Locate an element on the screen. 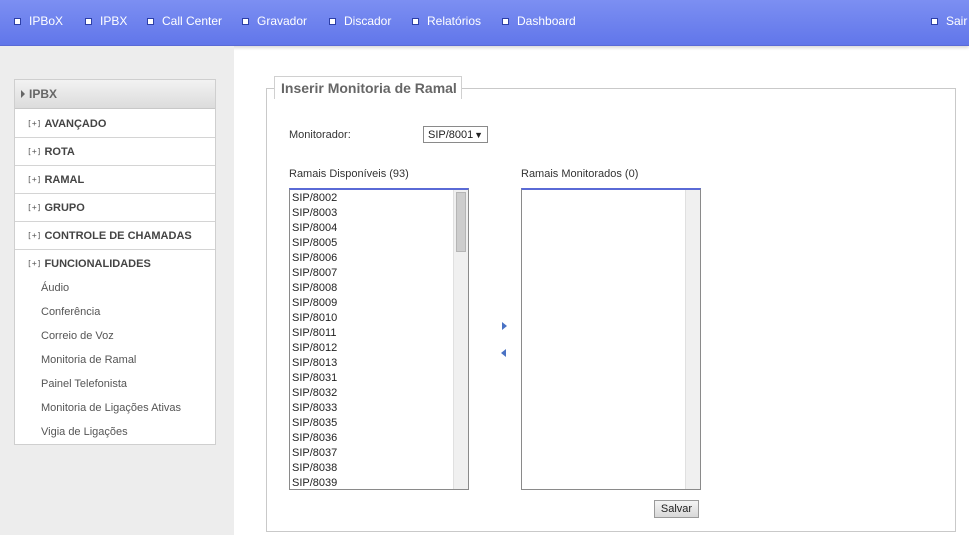 Image resolution: width=969 pixels, height=535 pixels. list-option: SIP/8038 is located at coordinates (314, 468).